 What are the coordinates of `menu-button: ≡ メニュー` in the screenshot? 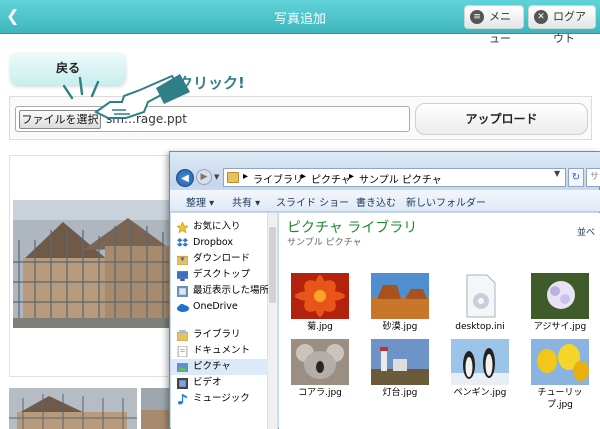 It's located at (494, 25).